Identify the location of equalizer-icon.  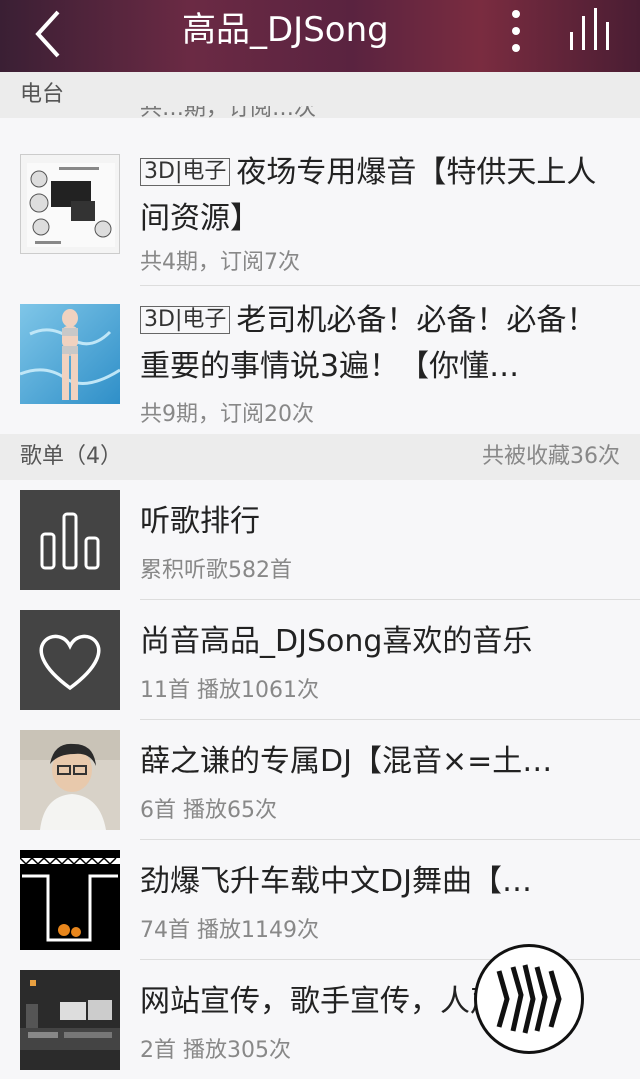
(589, 29).